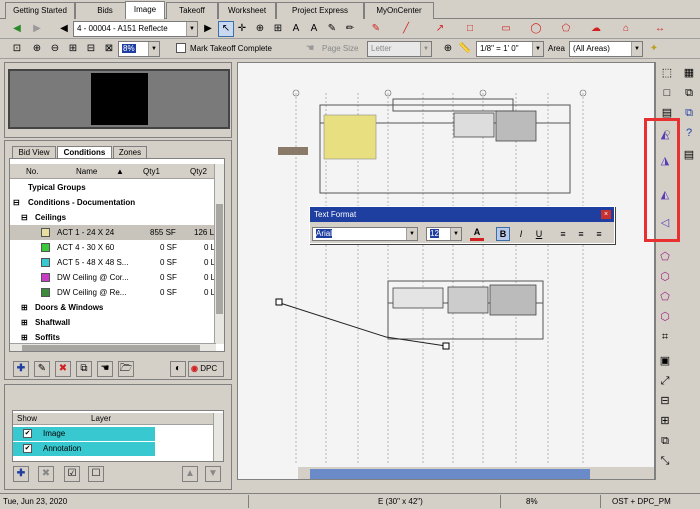  Describe the element at coordinates (503, 234) in the screenshot. I see `bold-button: B` at that location.